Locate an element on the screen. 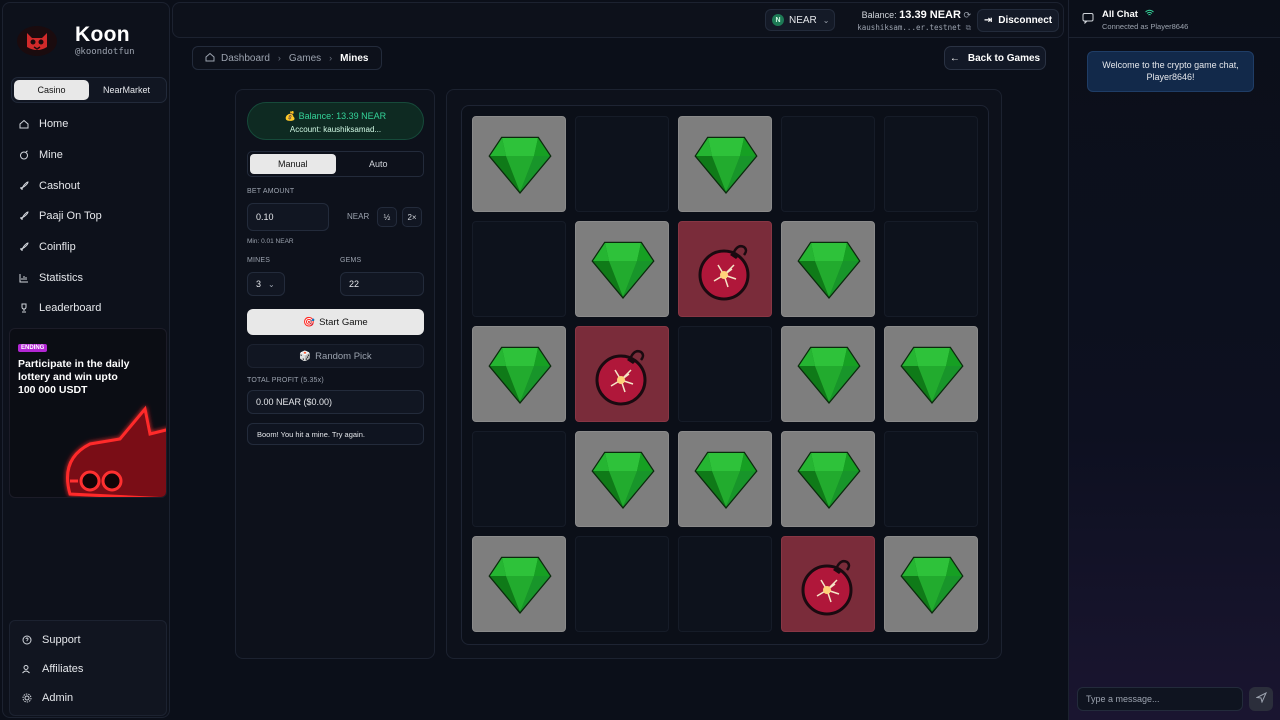 Image resolution: width=1280 pixels, height=720 pixels. back-label: Back to Games is located at coordinates (1004, 58).